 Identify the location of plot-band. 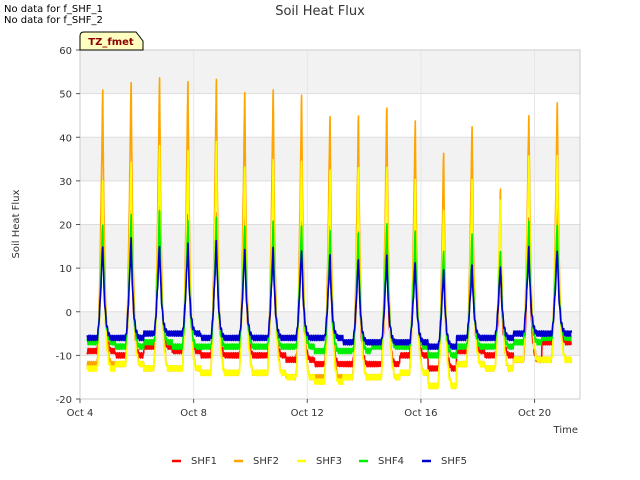
(330, 72).